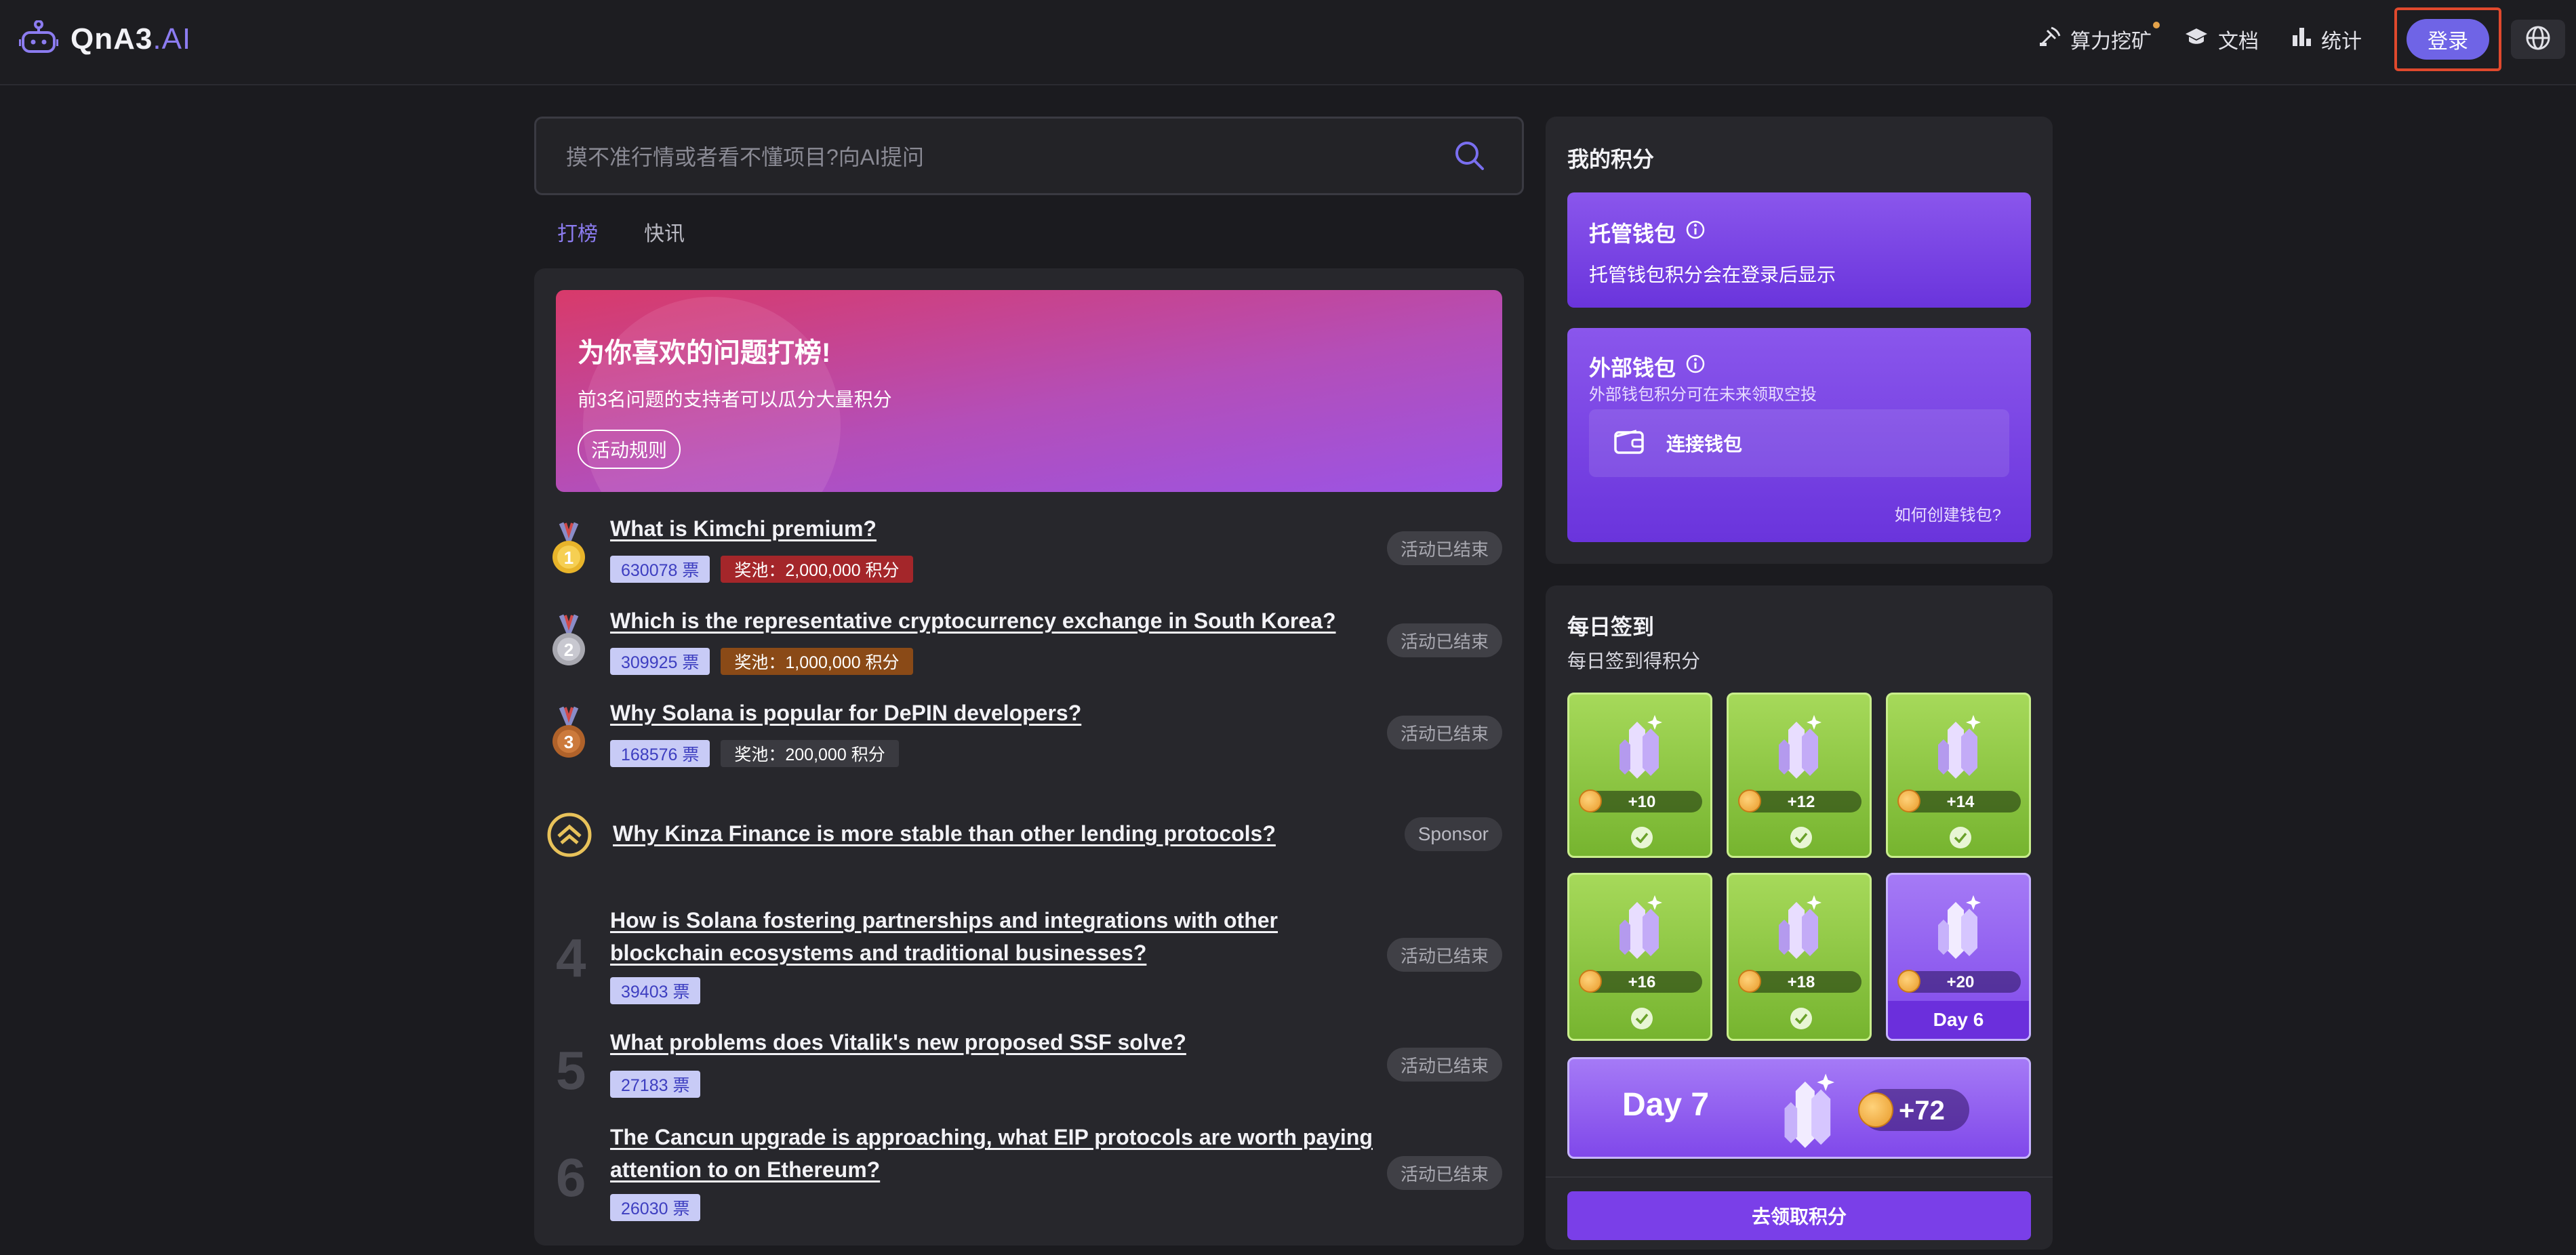  I want to click on question-link: What is Kimchi premium?, so click(743, 528).